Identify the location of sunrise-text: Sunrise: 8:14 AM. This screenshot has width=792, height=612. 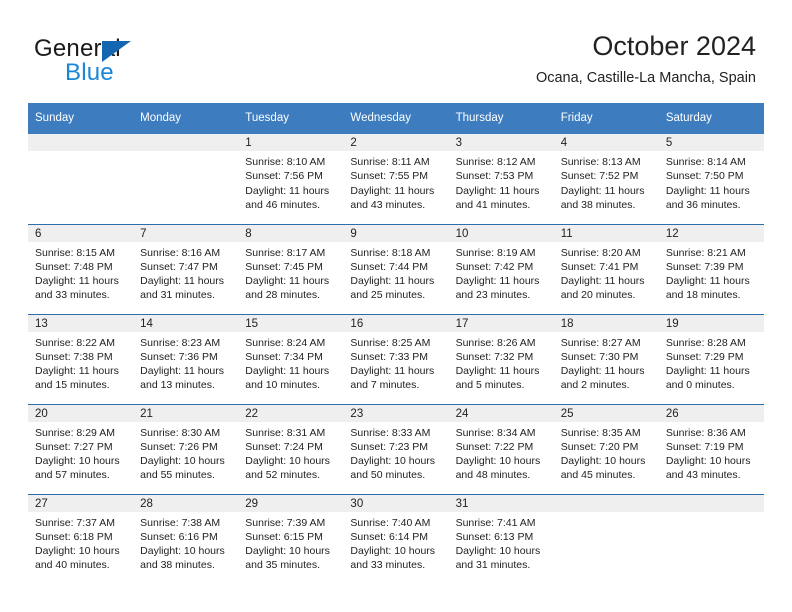
(705, 162).